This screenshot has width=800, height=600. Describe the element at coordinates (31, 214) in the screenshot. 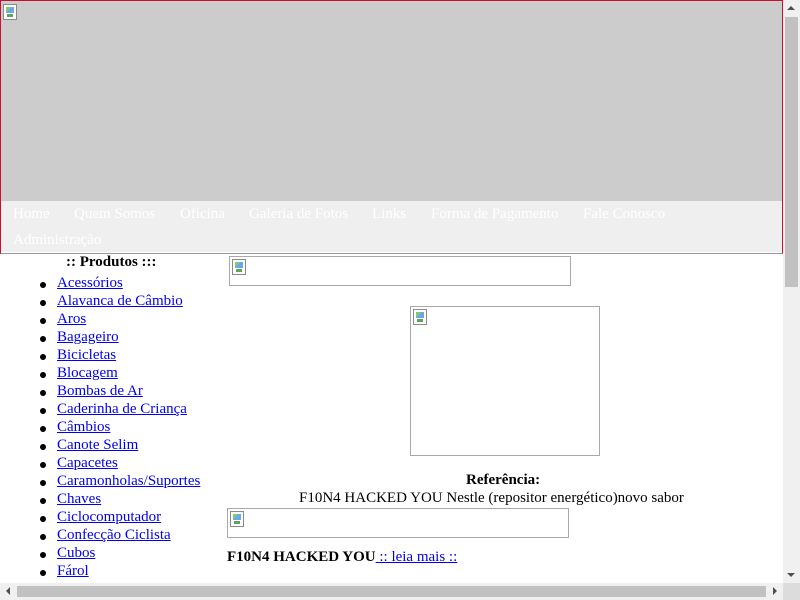

I see `nav-home: Home` at that location.